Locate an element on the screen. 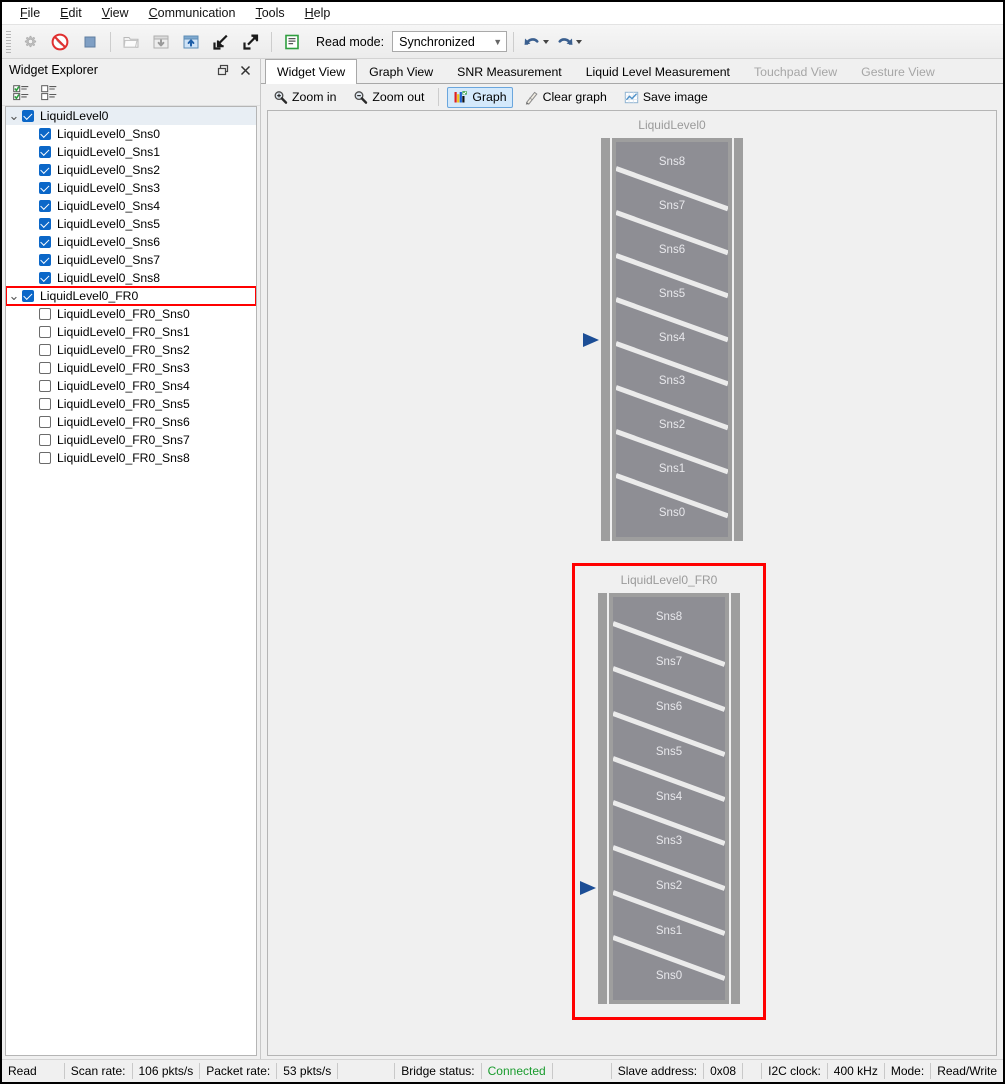  status-mode: Read is located at coordinates (22, 1071).